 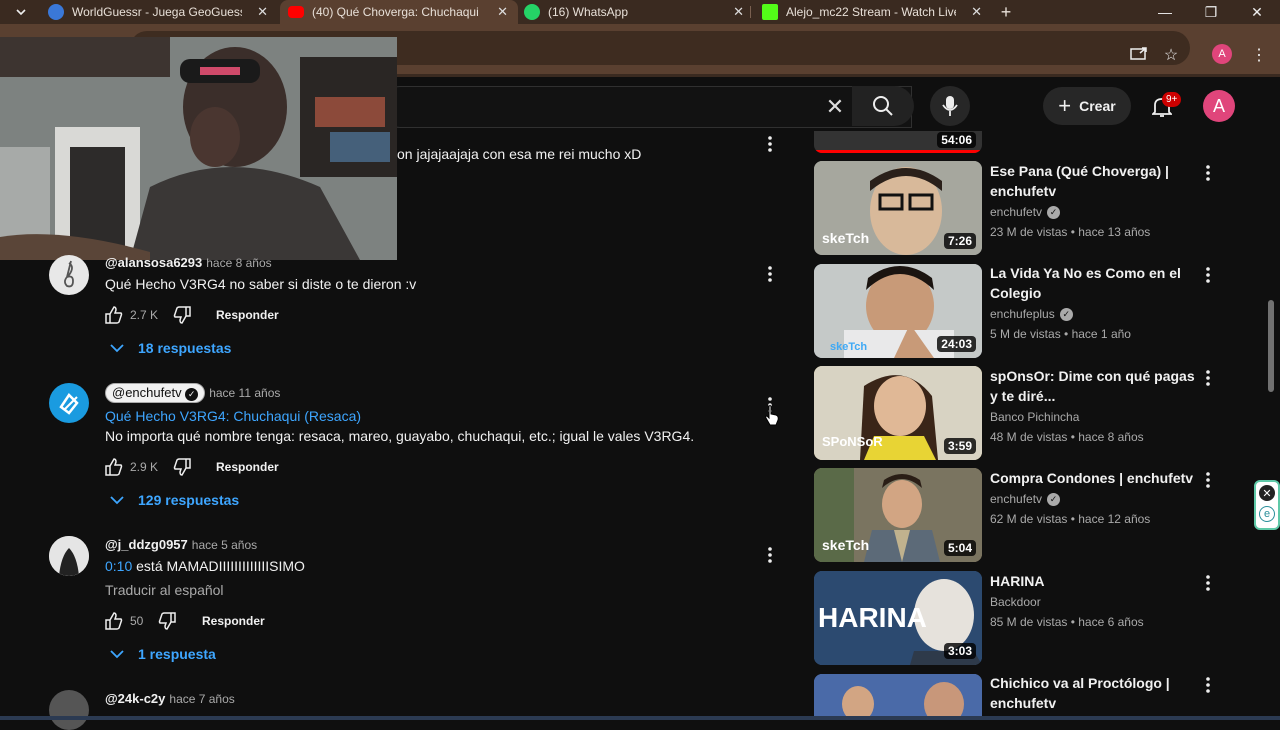 I want to click on video-thumbnail: skeTch 5:04, so click(x=898, y=515).